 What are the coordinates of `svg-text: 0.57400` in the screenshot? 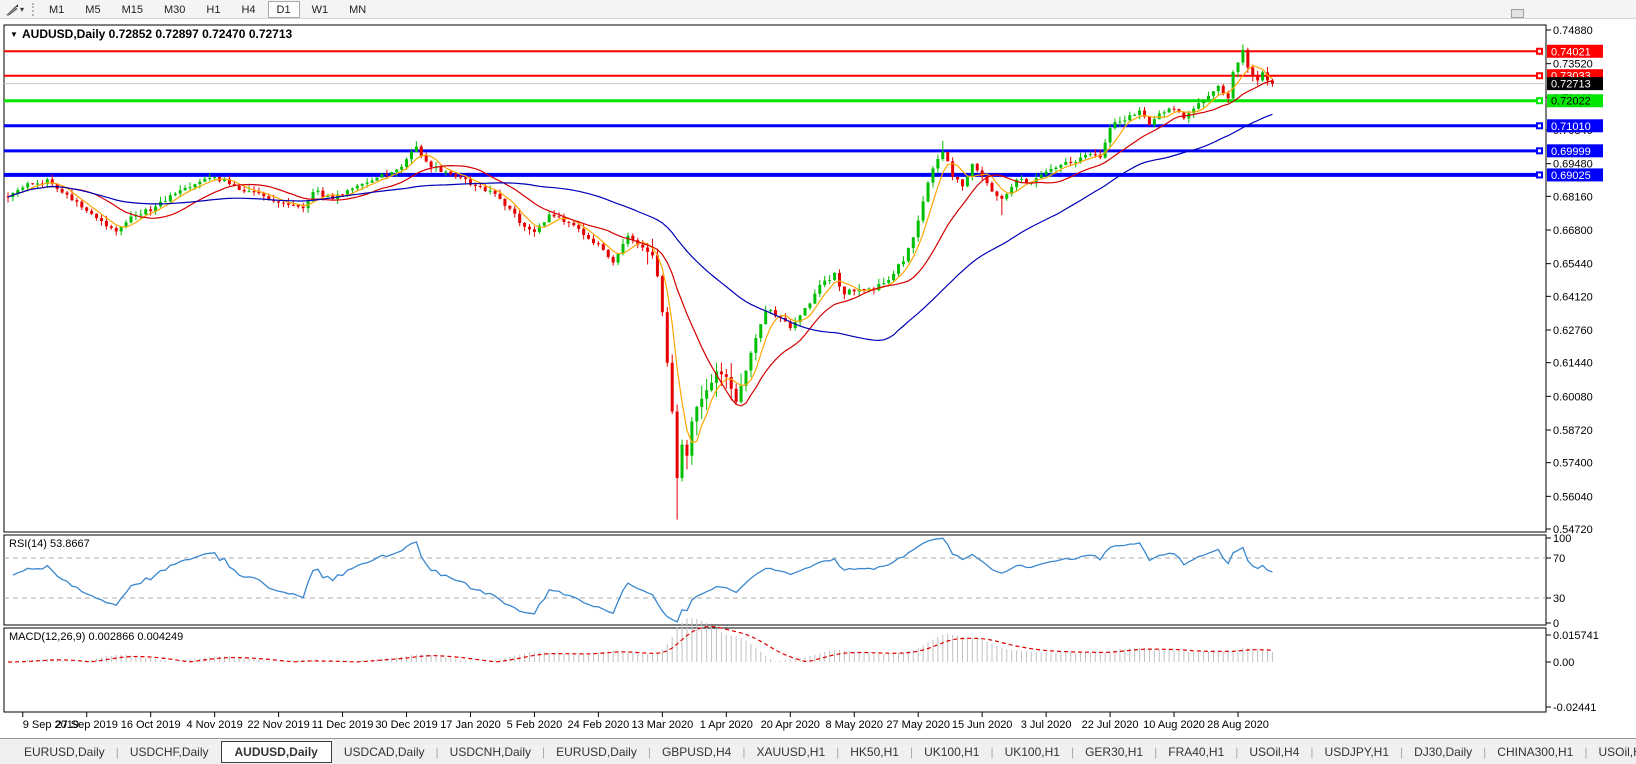 It's located at (1573, 464).